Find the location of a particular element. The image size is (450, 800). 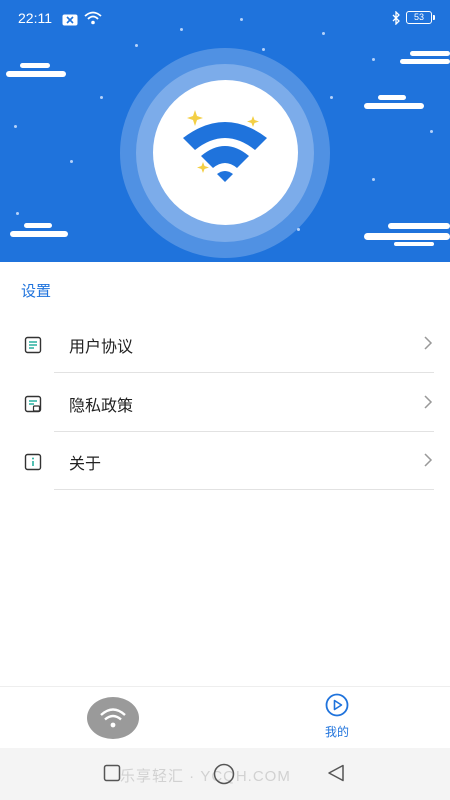

play-circle-icon is located at coordinates (337, 705).